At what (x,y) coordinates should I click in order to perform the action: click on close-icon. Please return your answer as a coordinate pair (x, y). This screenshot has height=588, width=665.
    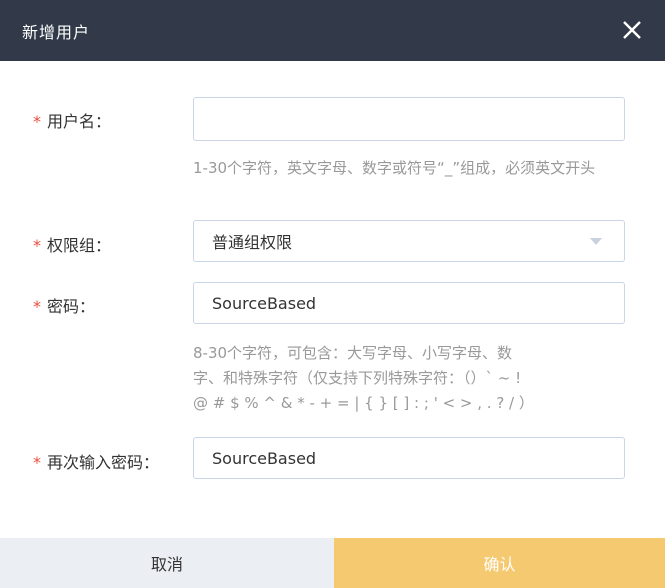
    Looking at the image, I should click on (632, 30).